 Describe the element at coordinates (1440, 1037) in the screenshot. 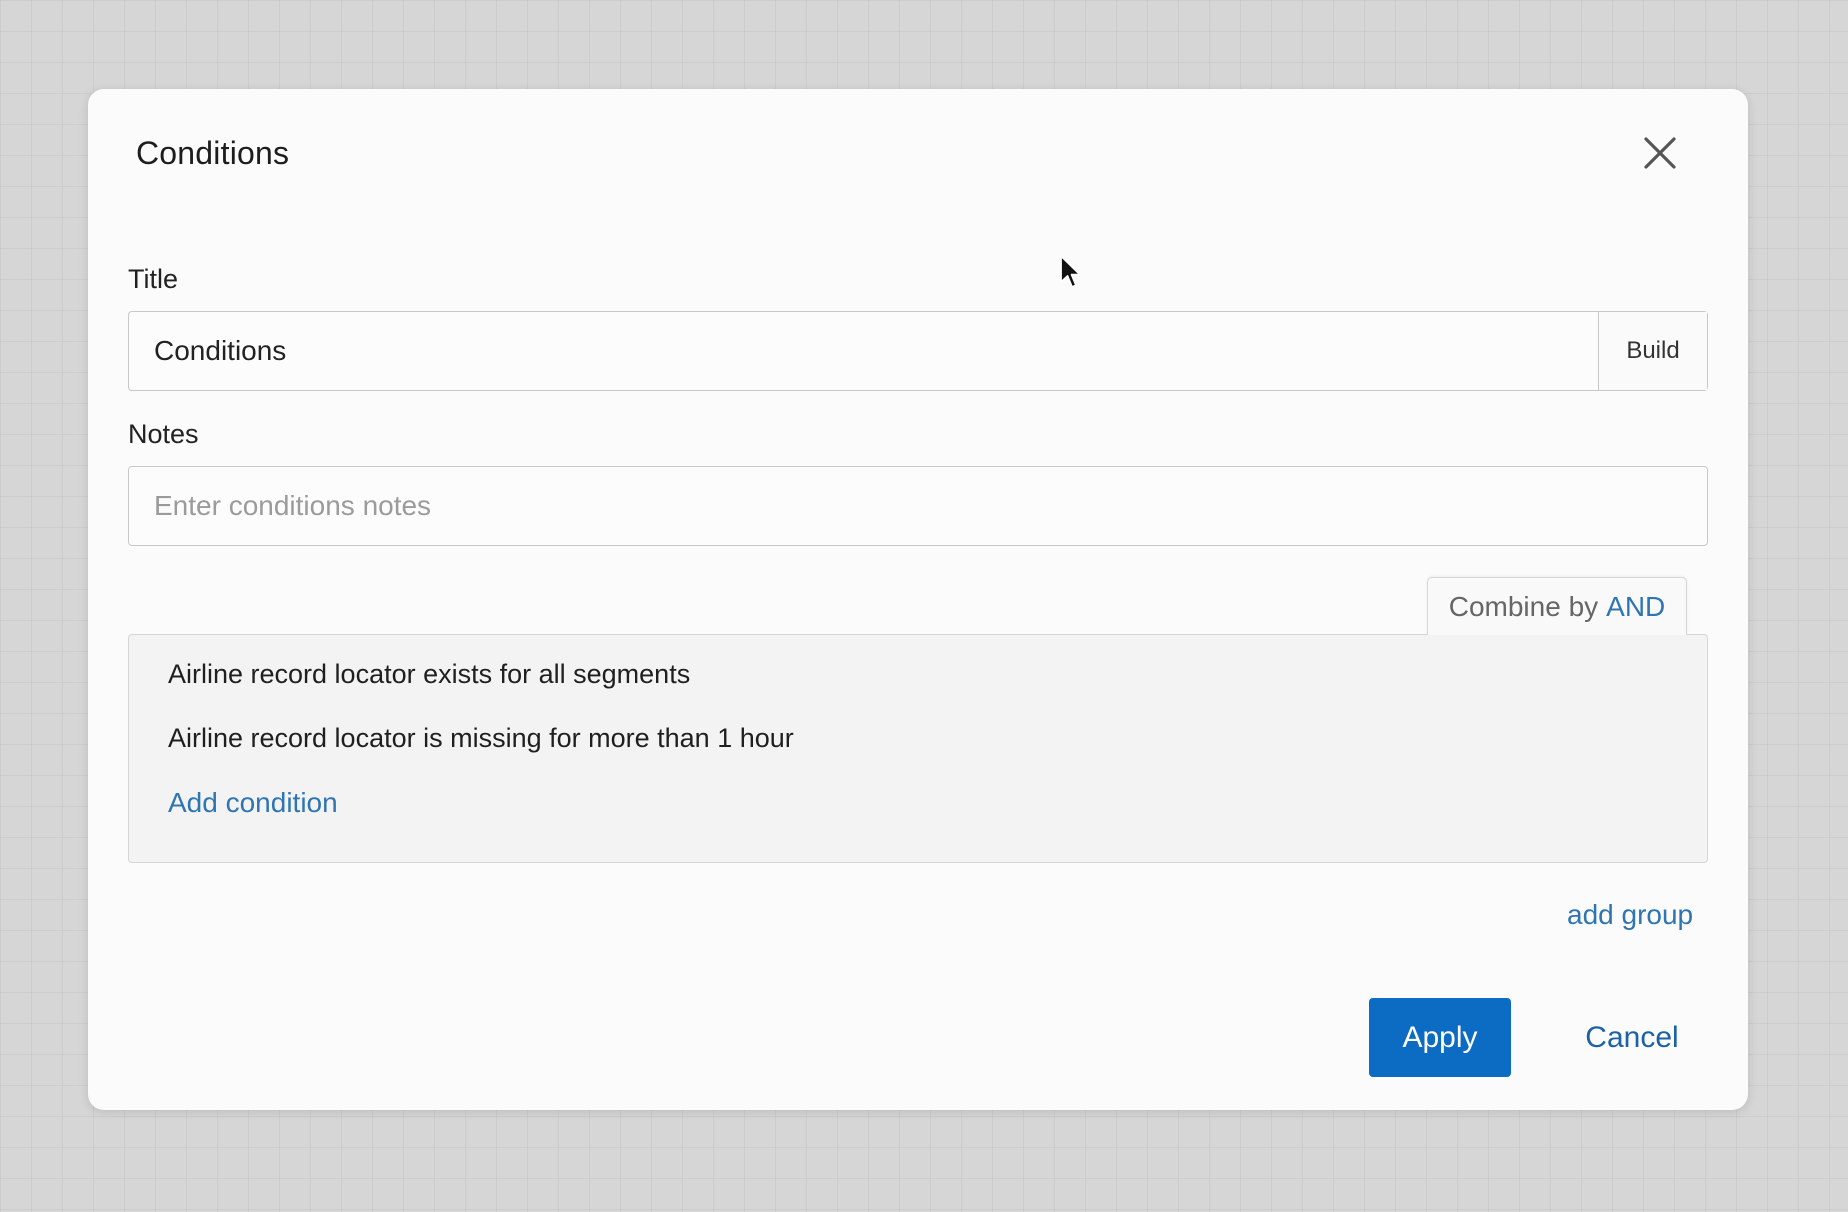

I see `apply-button: Apply` at that location.